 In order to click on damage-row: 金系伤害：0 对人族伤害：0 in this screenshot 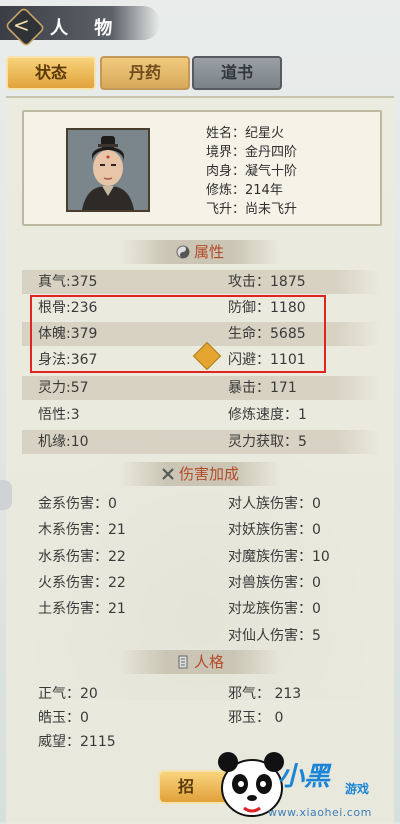, I will do `click(179, 504)`.